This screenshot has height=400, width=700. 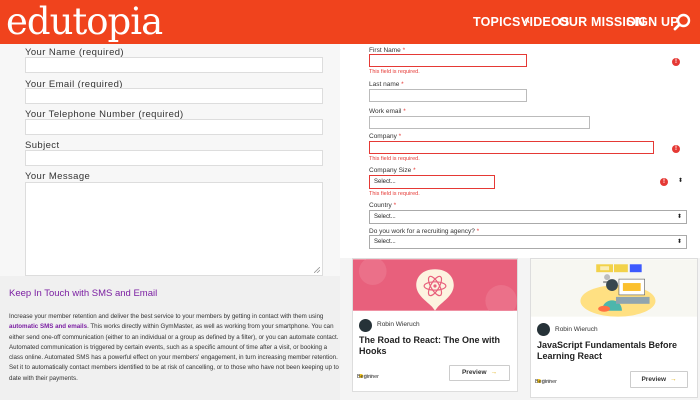 What do you see at coordinates (174, 229) in the screenshot?
I see `message-textarea` at bounding box center [174, 229].